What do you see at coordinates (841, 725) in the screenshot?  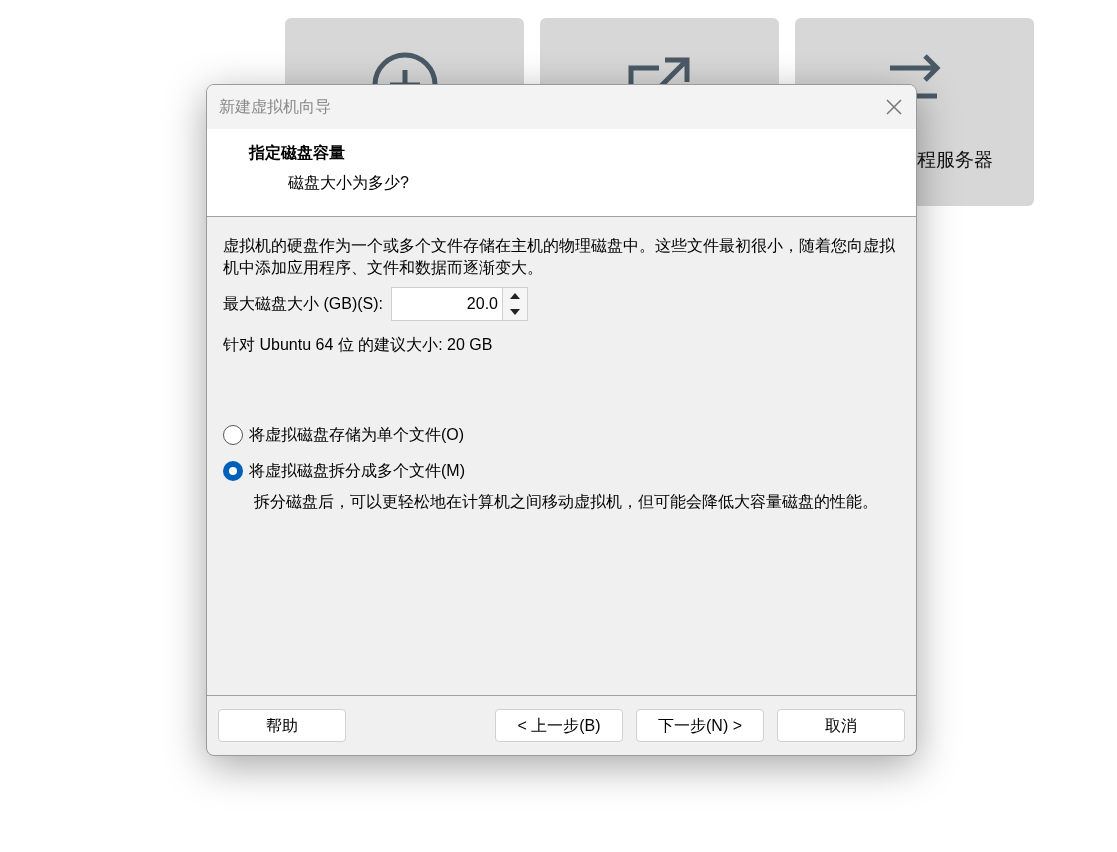 I see `cancel-button: 取消` at bounding box center [841, 725].